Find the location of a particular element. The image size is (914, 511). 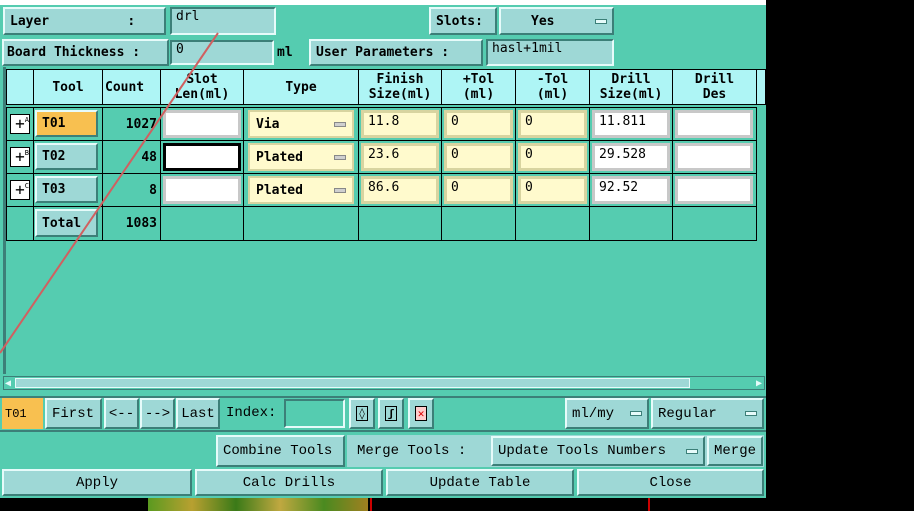

lightbulb-icon: ◊ is located at coordinates (362, 413).